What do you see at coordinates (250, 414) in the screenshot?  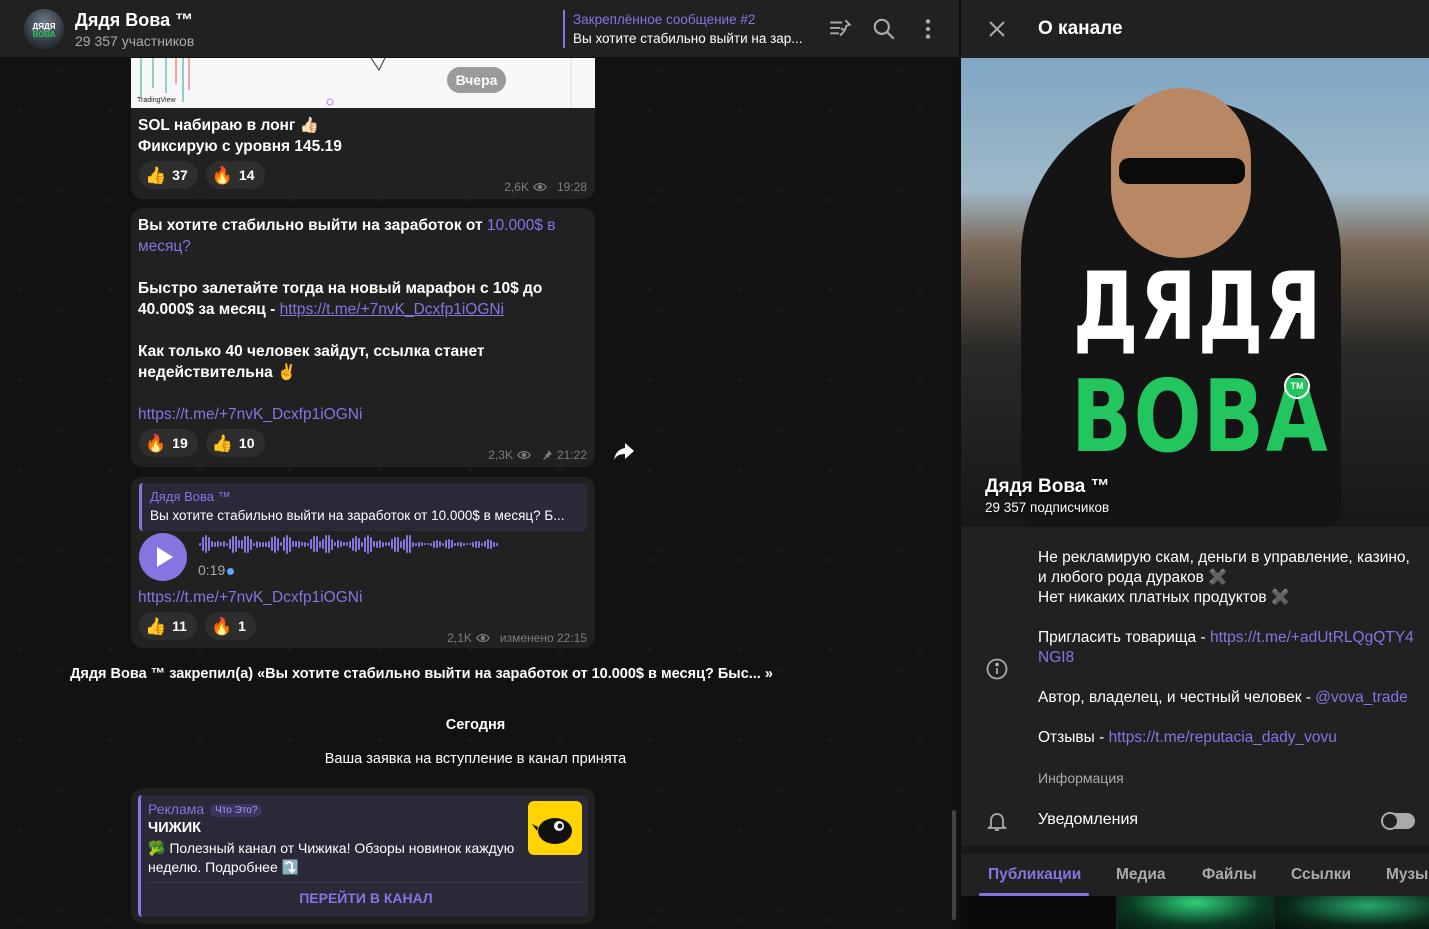 I see `marathon-link-2: https://t.me/+7nvK_Dcxfp1iOGNi` at bounding box center [250, 414].